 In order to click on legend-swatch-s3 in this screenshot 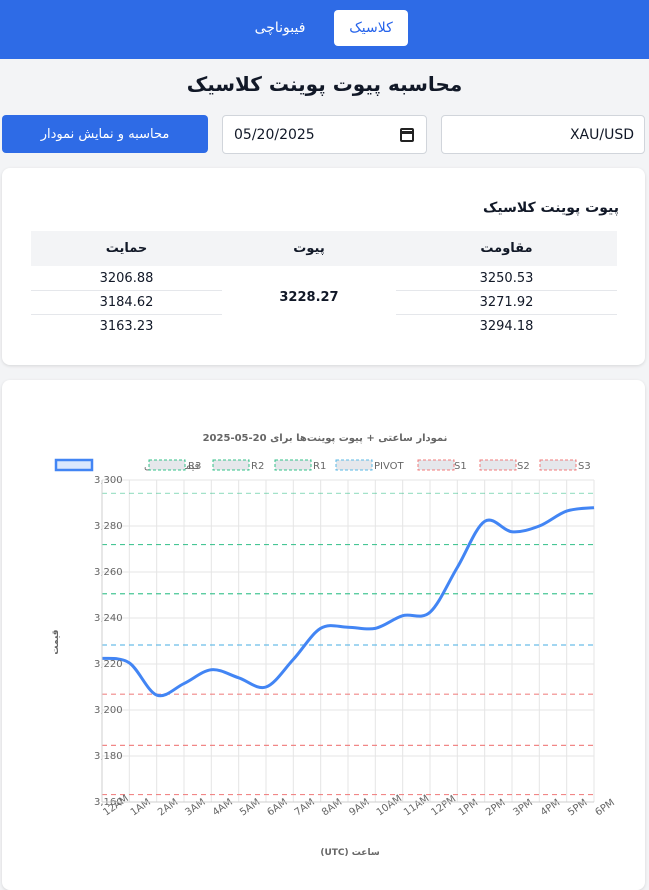, I will do `click(558, 465)`.